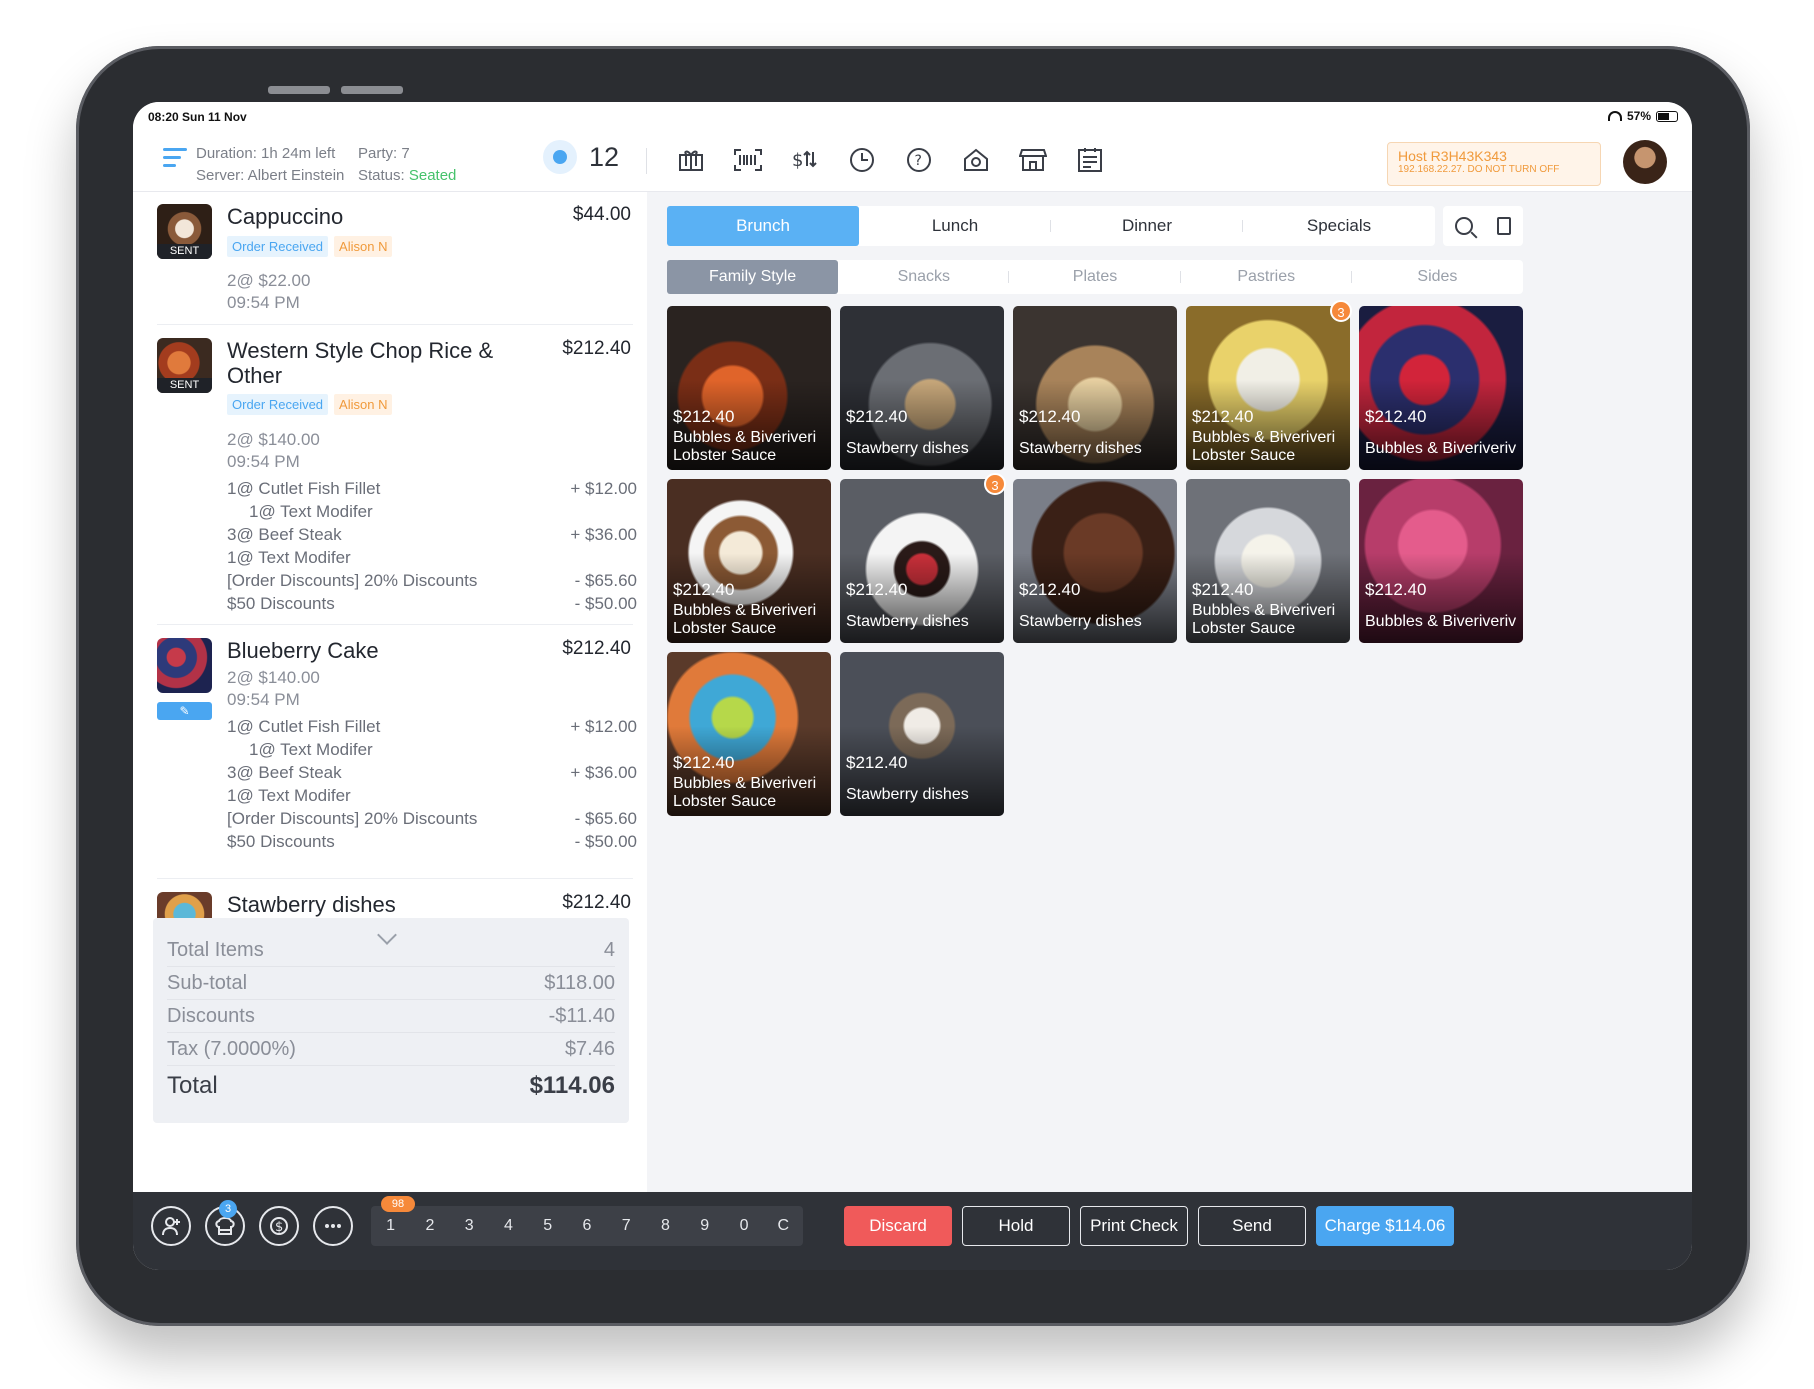 The width and height of the screenshot is (1814, 1389). What do you see at coordinates (1016, 1226) in the screenshot?
I see `hold-button: Hold` at bounding box center [1016, 1226].